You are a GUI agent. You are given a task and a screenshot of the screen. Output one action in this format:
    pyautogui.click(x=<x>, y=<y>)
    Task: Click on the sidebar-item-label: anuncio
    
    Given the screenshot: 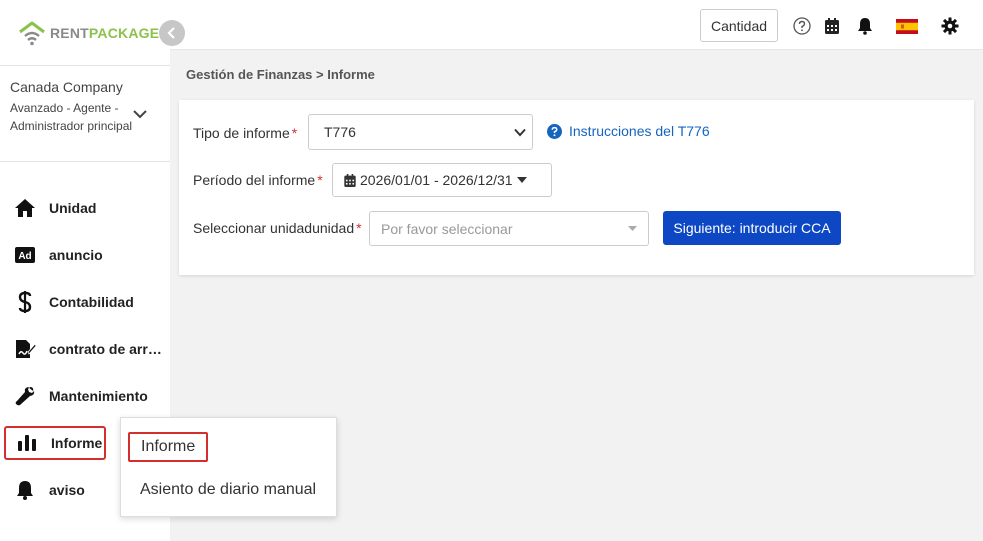 What is the action you would take?
    pyautogui.click(x=76, y=255)
    